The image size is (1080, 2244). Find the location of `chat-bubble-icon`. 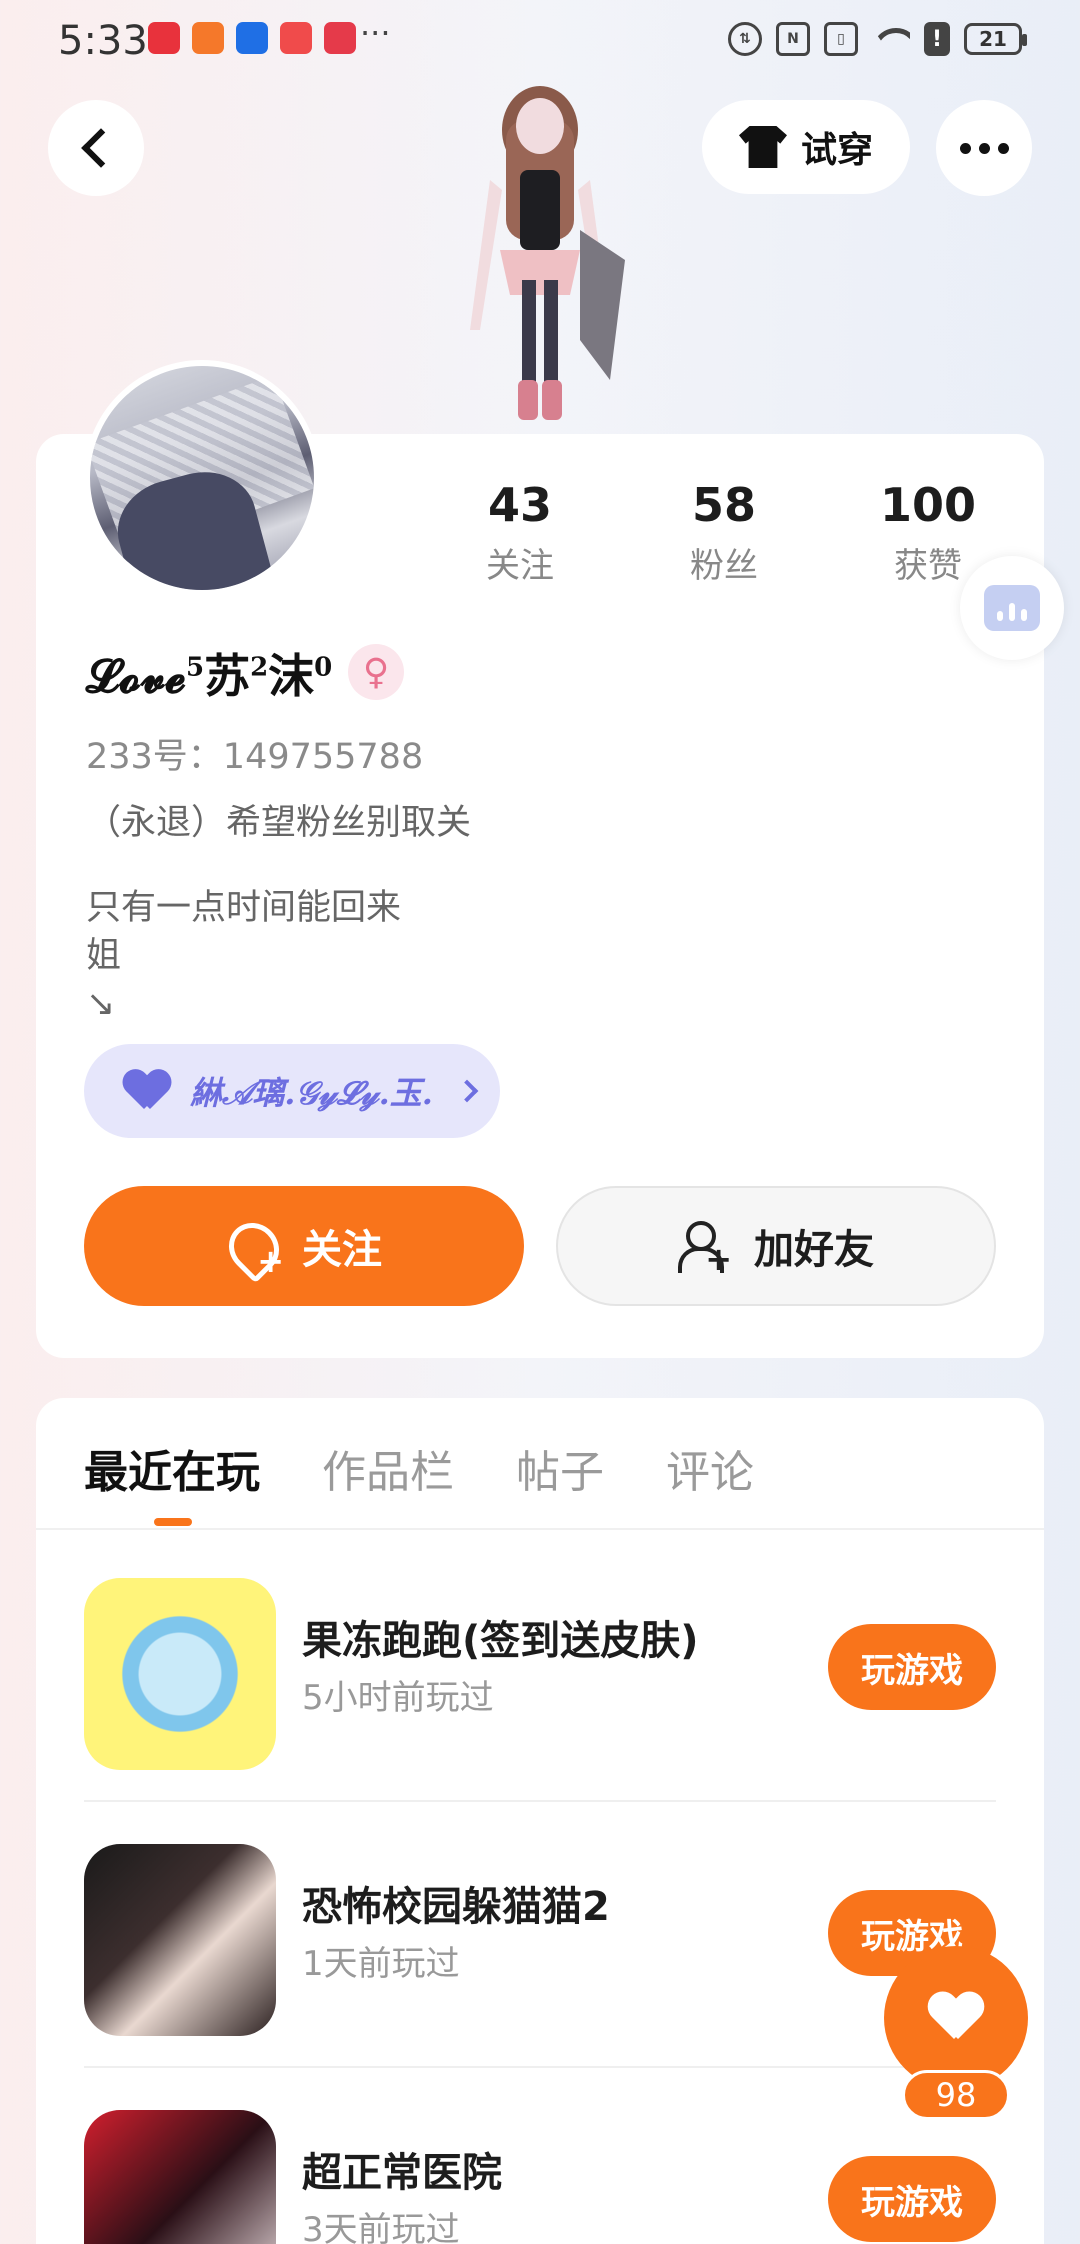

chat-bubble-icon is located at coordinates (1012, 608).